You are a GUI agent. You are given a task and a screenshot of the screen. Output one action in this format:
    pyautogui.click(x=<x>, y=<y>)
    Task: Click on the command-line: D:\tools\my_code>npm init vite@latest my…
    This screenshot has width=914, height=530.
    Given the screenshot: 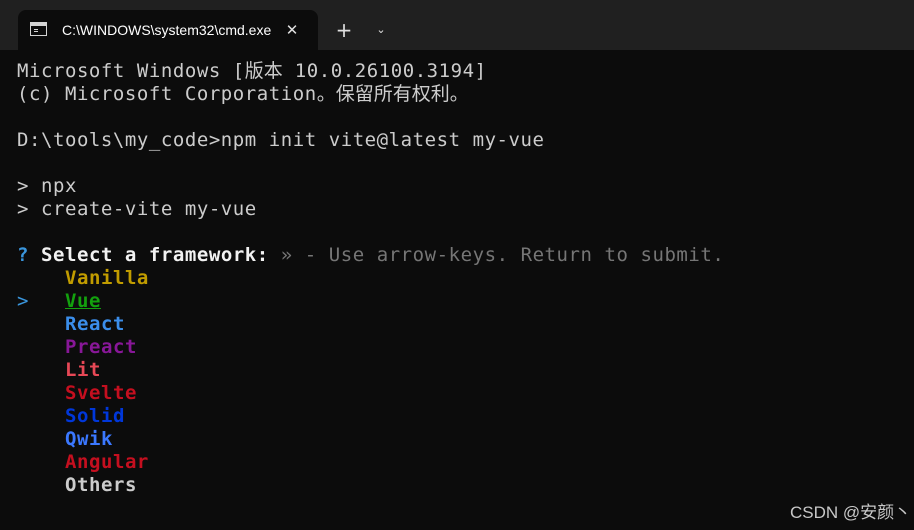 What is the action you would take?
    pyautogui.click(x=281, y=140)
    